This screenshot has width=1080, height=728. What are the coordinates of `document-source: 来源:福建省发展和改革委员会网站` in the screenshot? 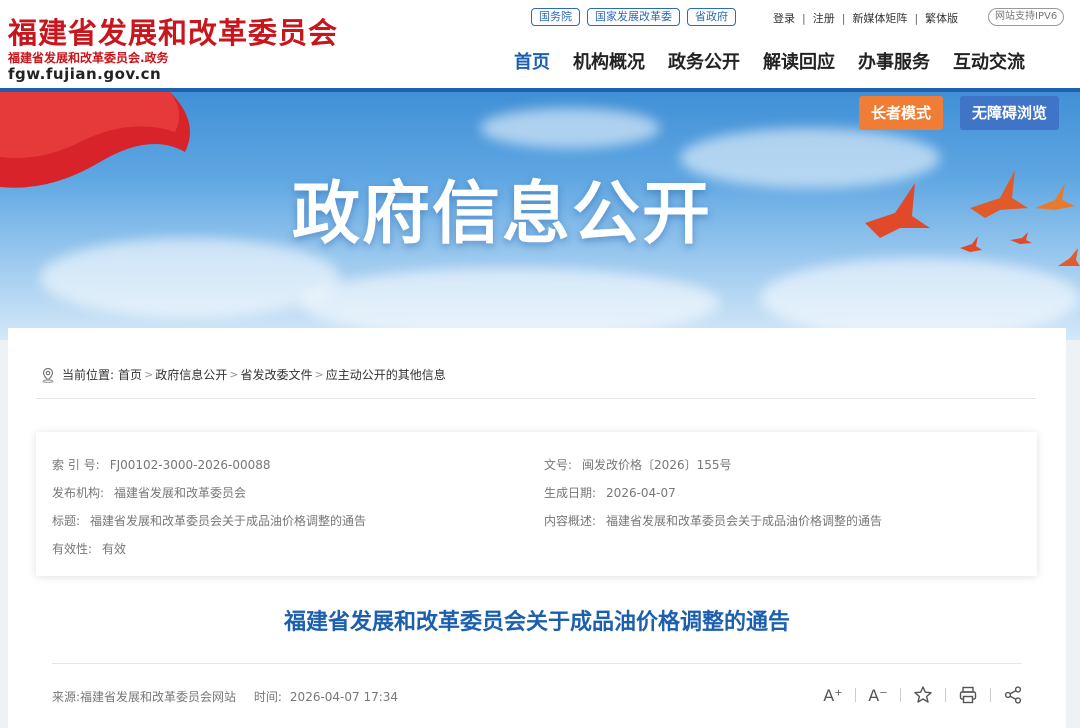 It's located at (144, 697).